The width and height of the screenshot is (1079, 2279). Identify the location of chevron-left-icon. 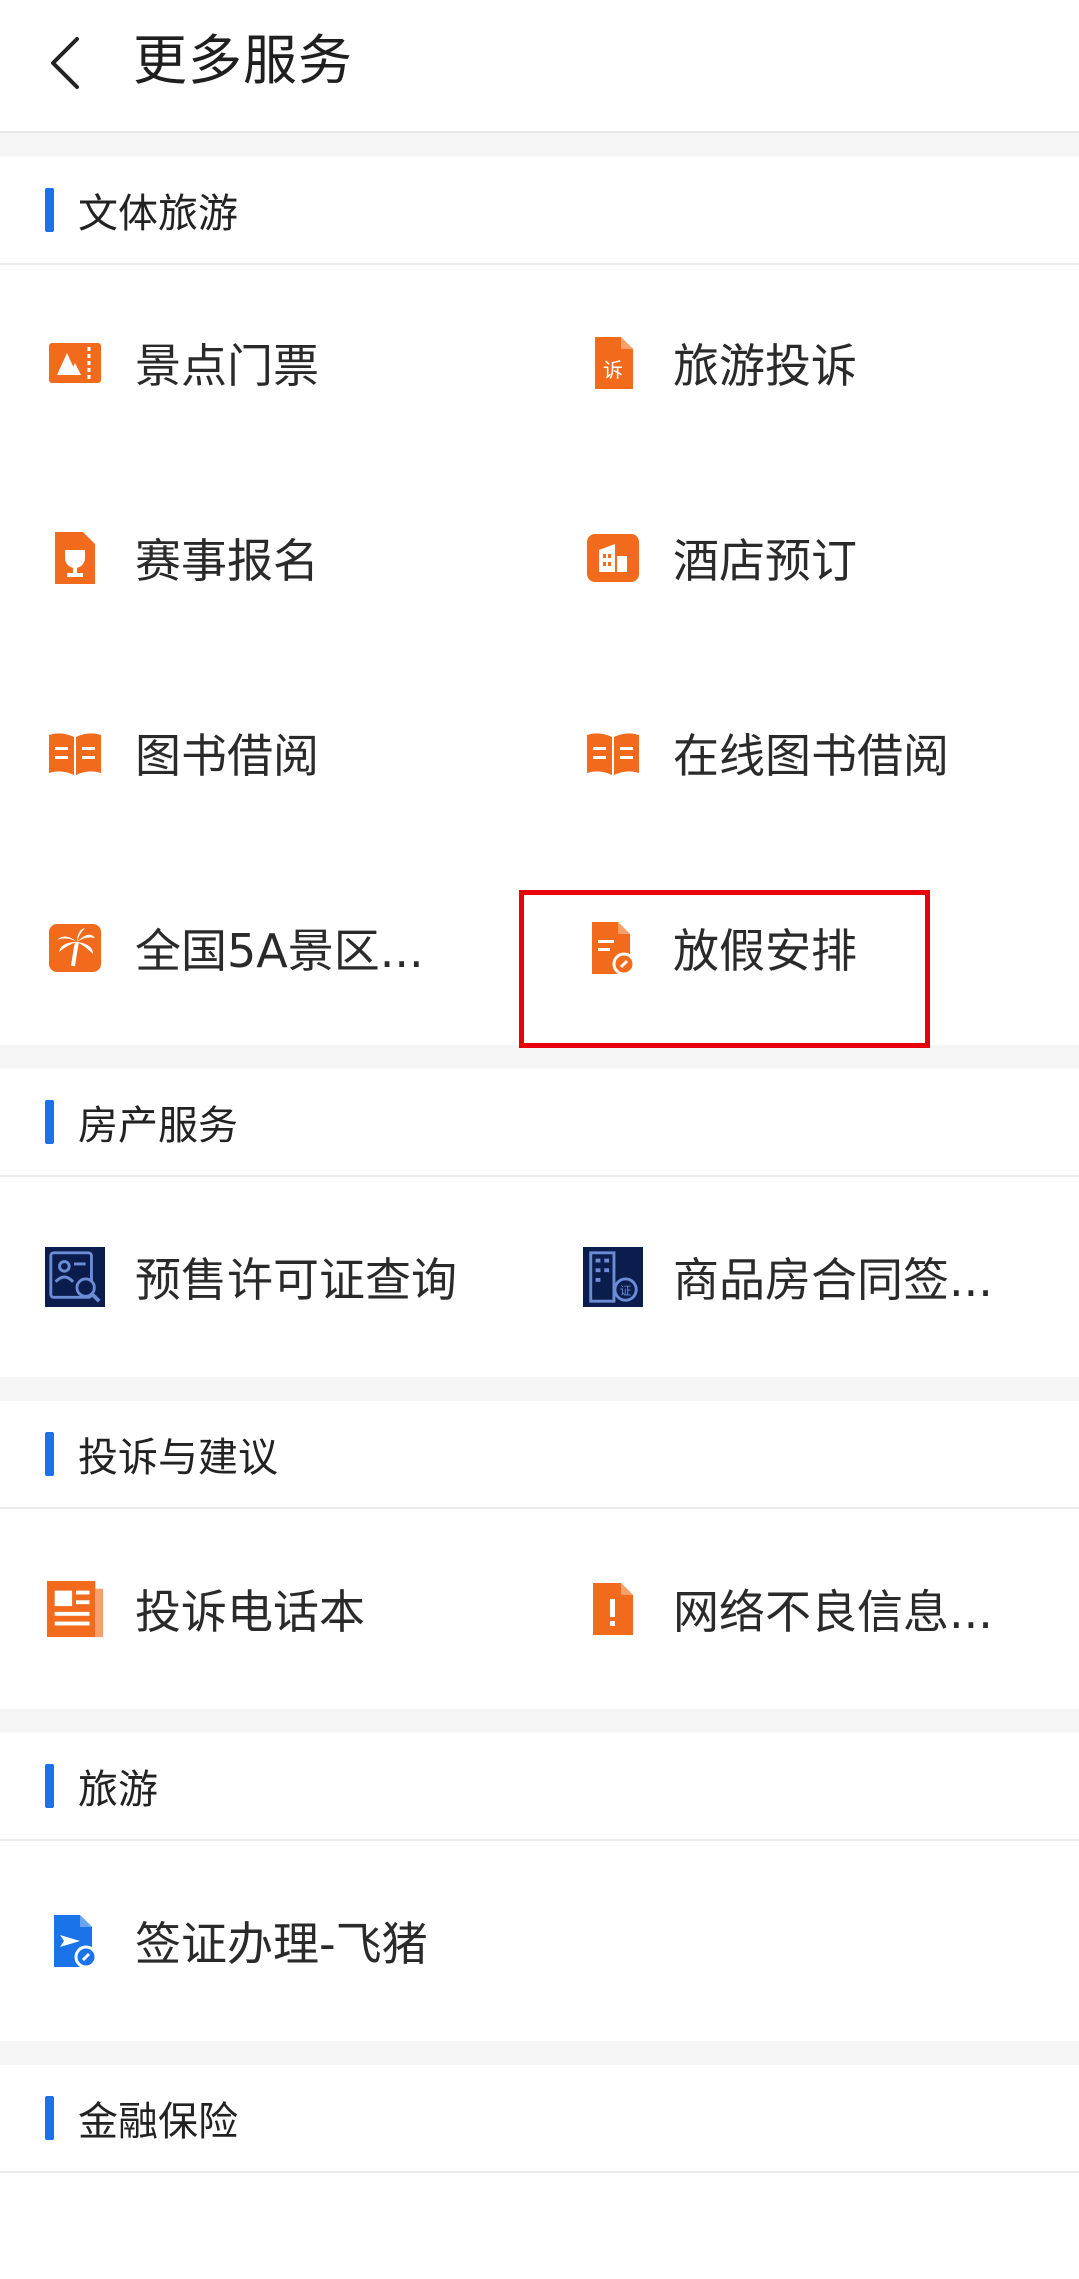
(65, 63).